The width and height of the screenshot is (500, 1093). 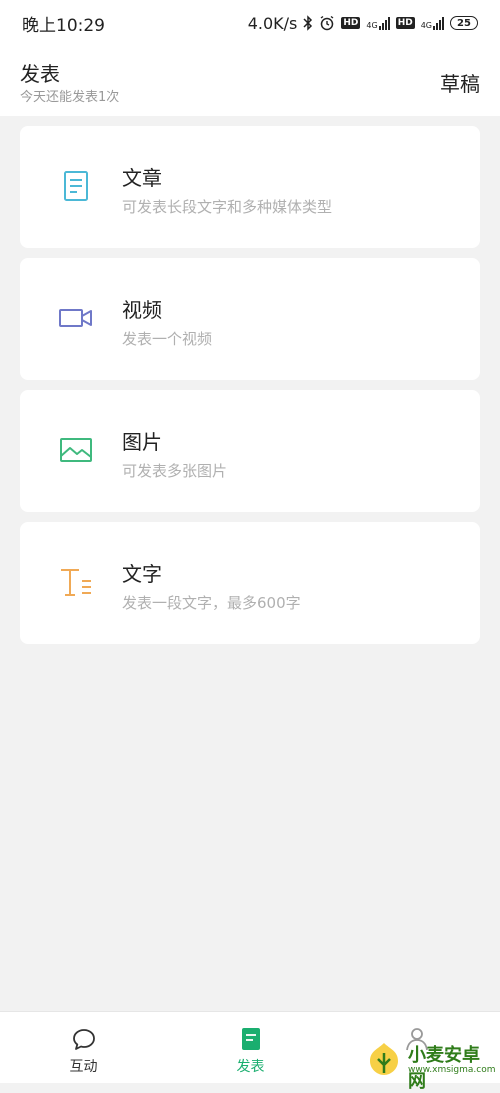 I want to click on option-title: 视频, so click(x=142, y=310).